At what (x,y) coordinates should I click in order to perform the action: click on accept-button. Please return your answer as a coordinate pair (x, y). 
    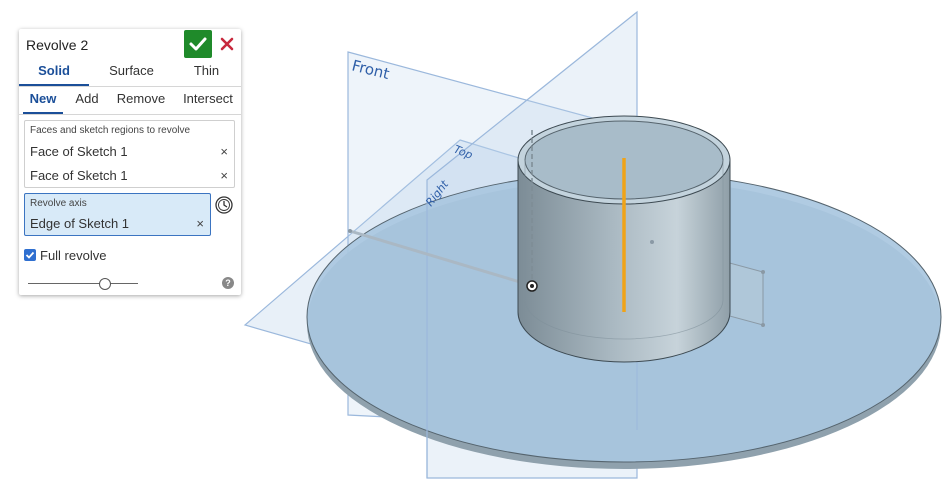
    Looking at the image, I should click on (198, 44).